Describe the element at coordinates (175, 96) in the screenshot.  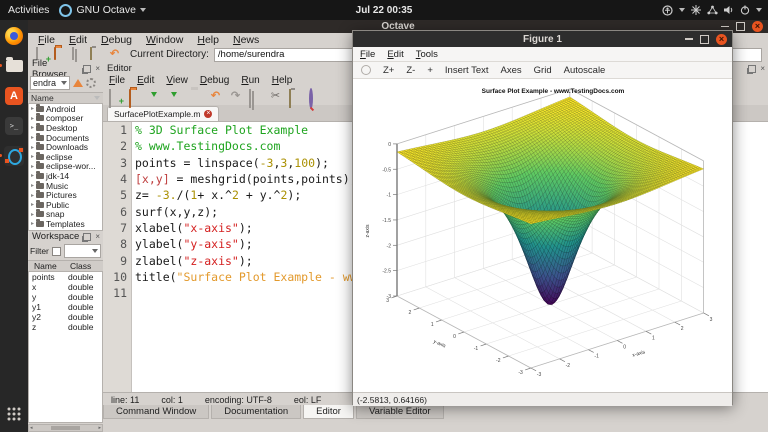
I see `save-as-icon` at that location.